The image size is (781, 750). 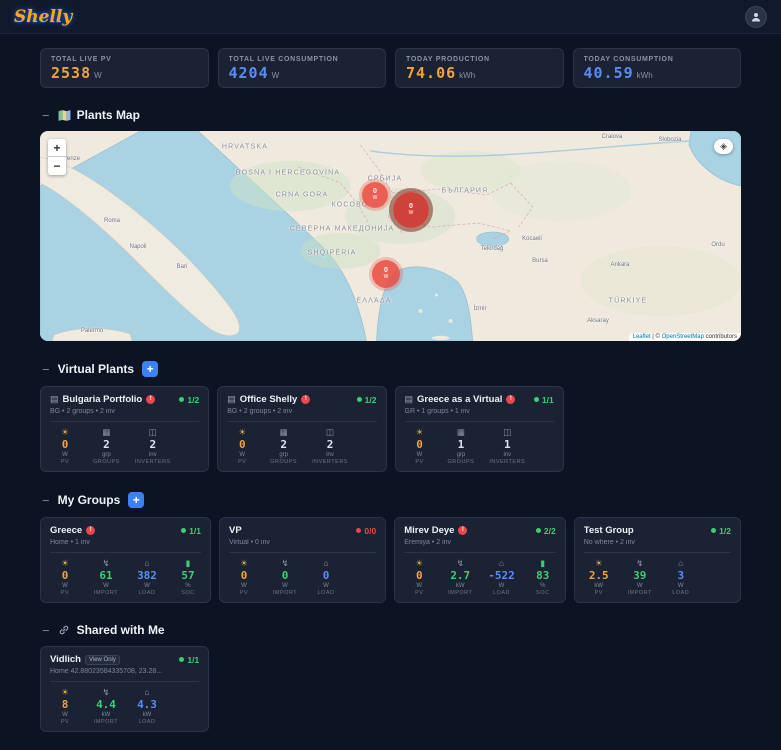 I want to click on card-name: Greece, so click(x=66, y=531).